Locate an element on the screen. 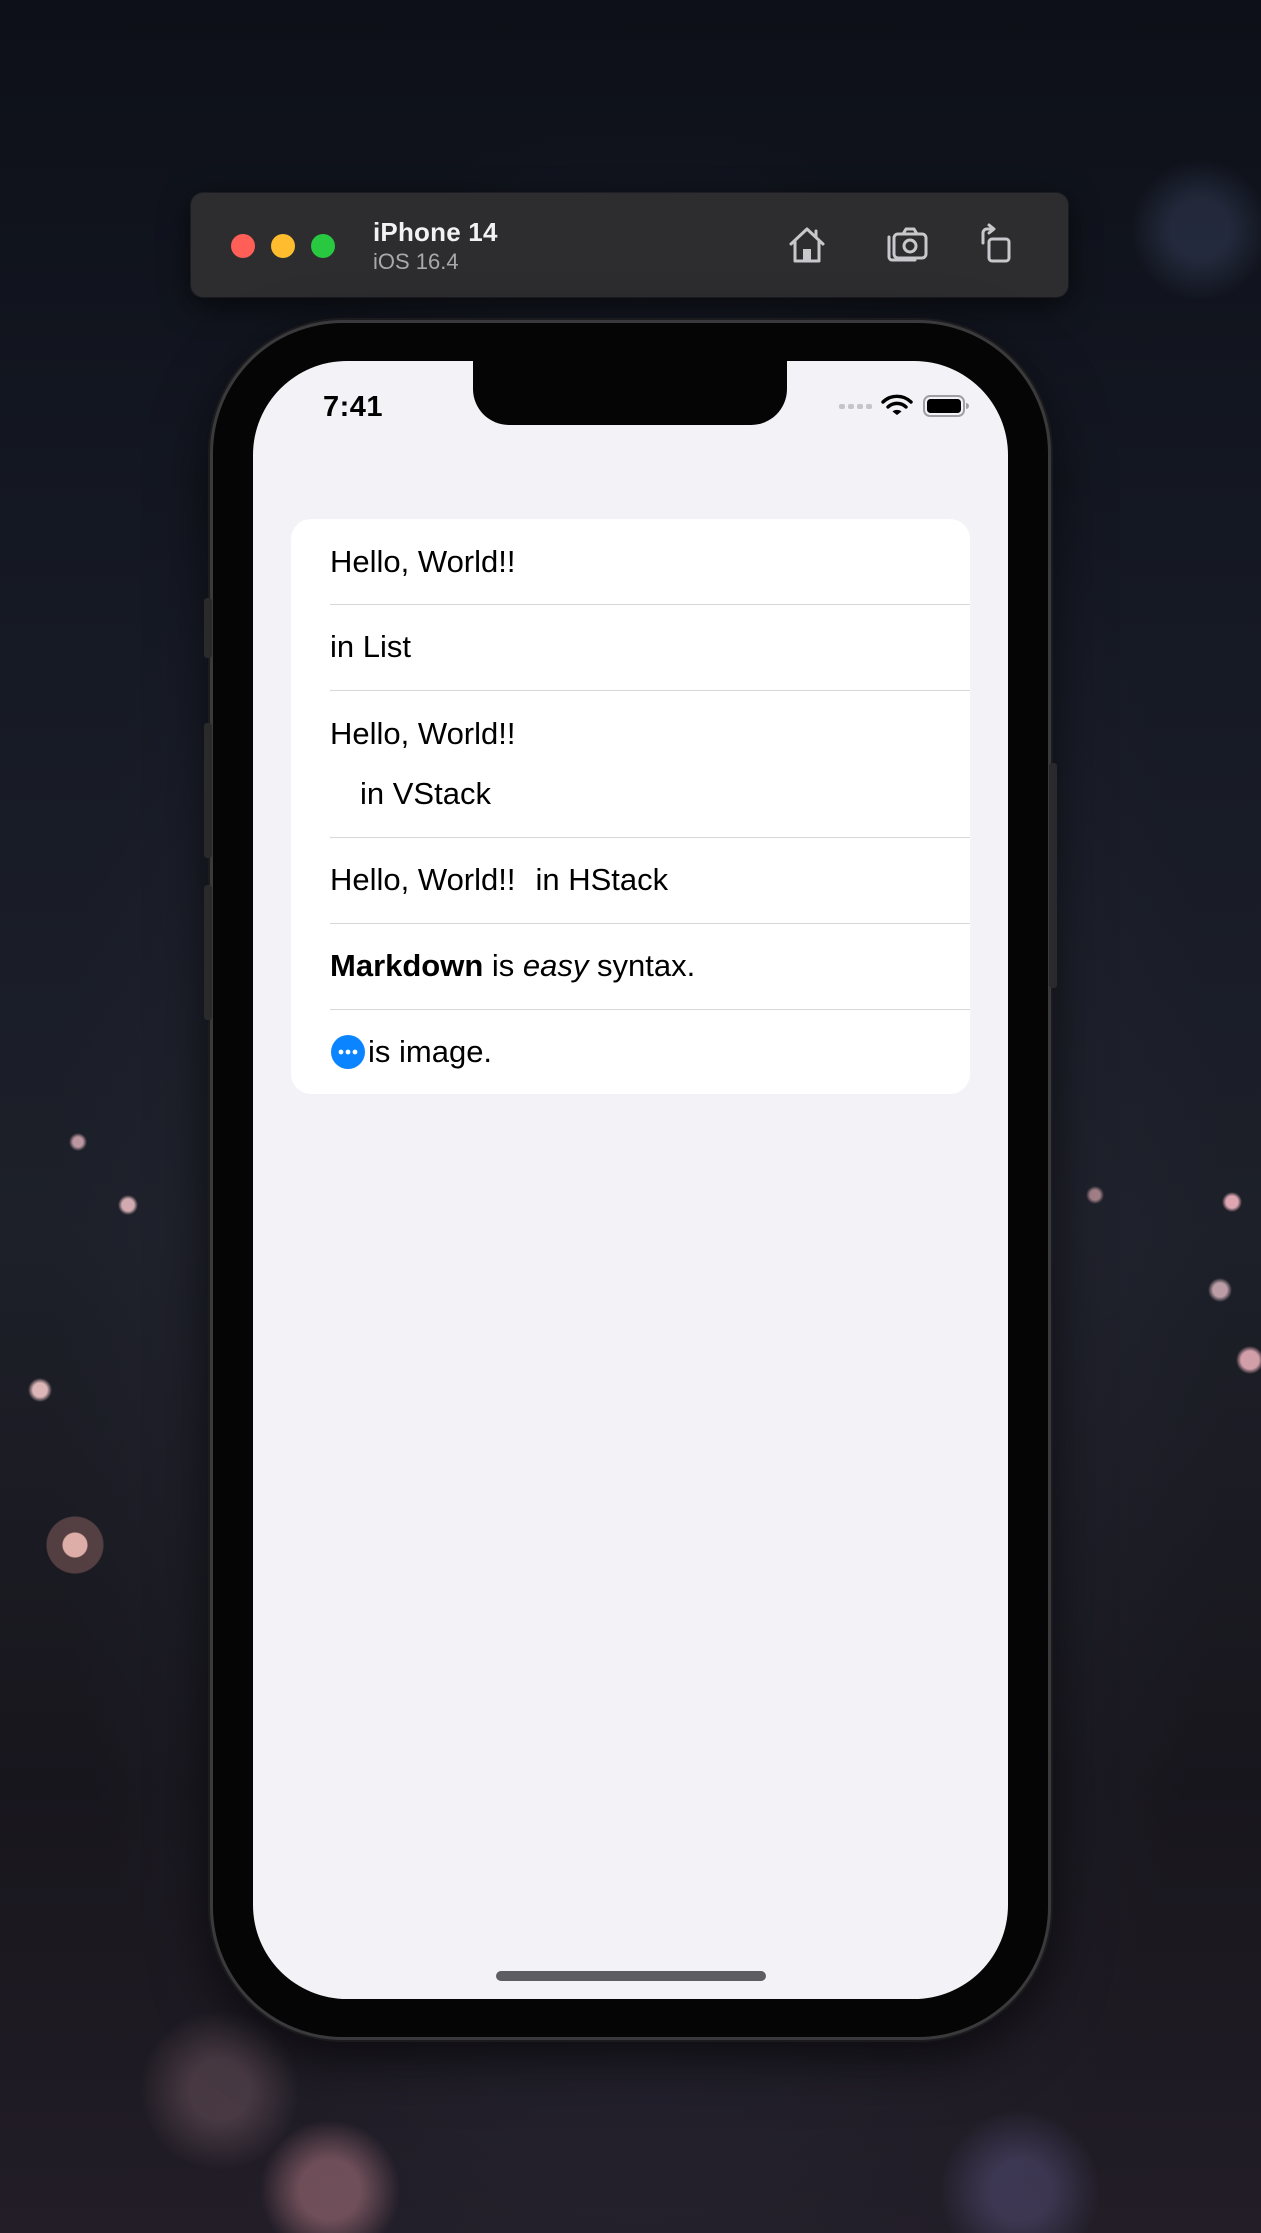  power-button is located at coordinates (1053, 875).